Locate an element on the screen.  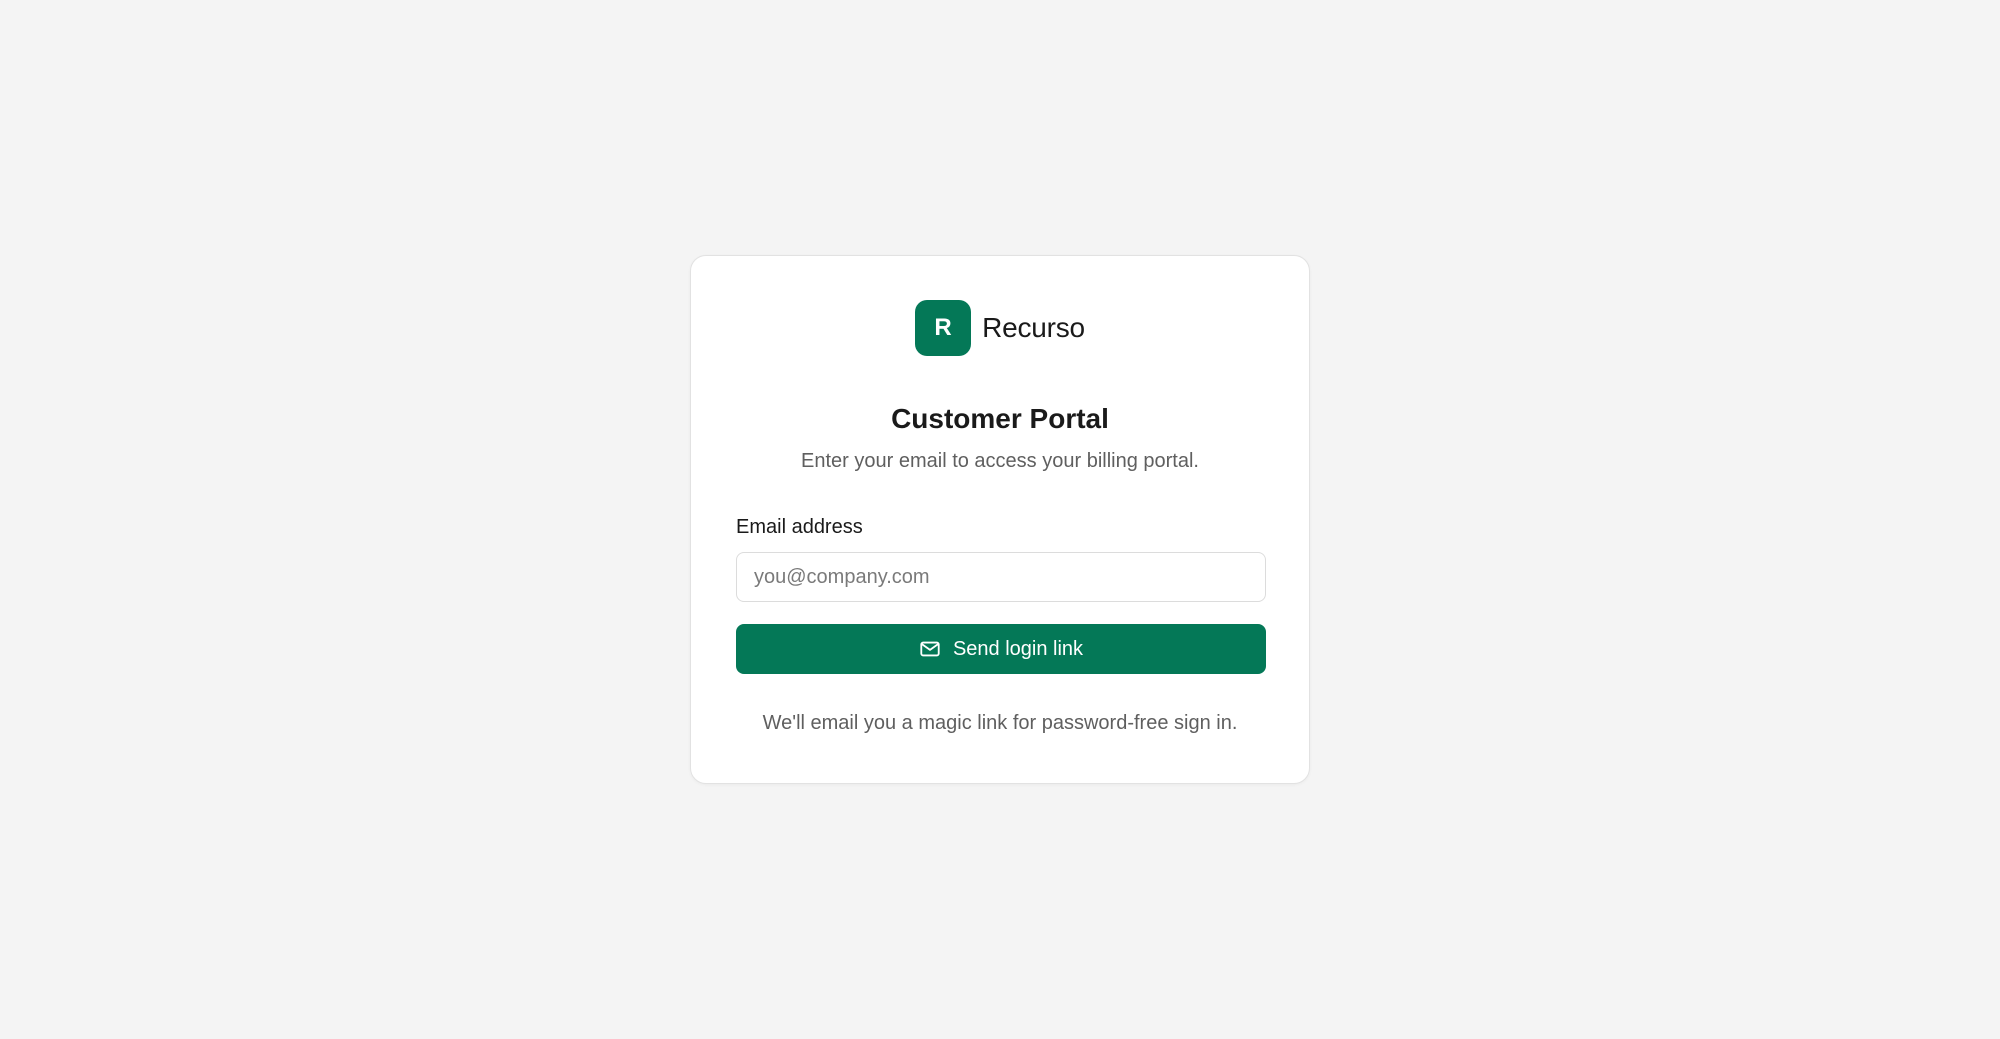
send-login-link-button: Send login link is located at coordinates (1001, 649).